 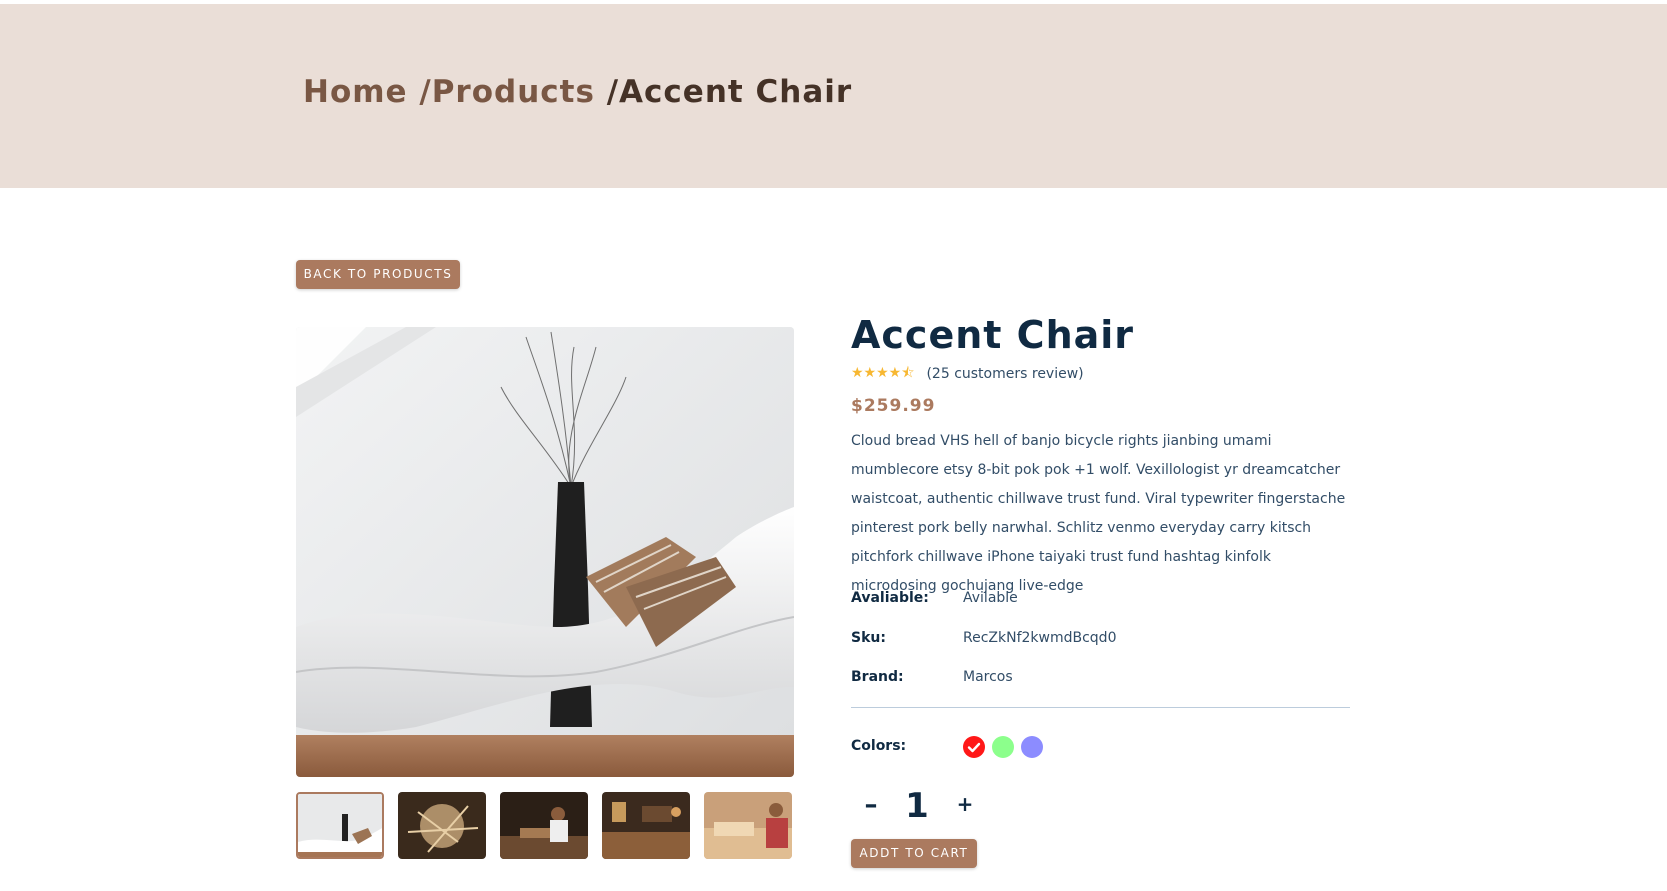 I want to click on back-to-products-button: BACK TO PRODUCTS, so click(x=378, y=274).